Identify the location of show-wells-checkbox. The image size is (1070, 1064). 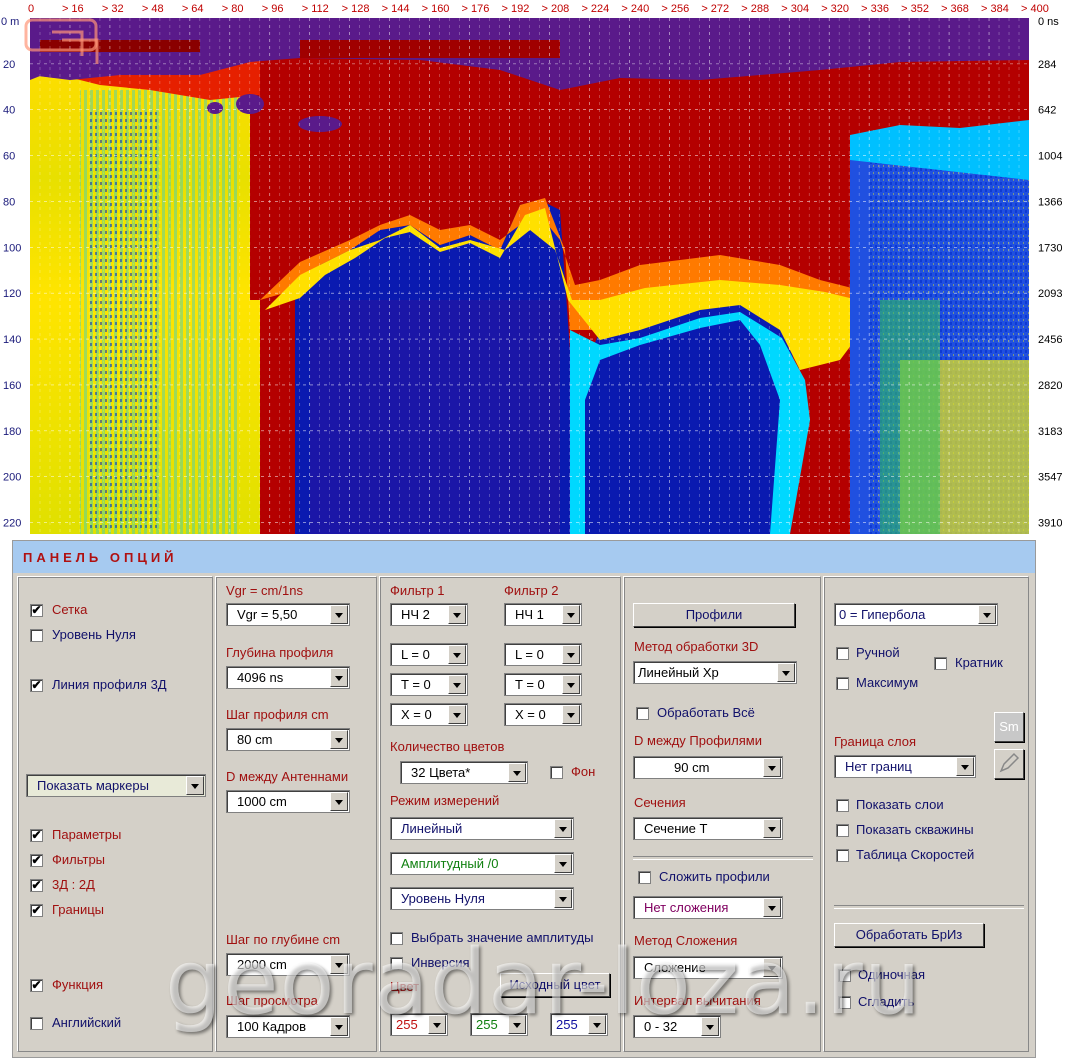
(842, 830).